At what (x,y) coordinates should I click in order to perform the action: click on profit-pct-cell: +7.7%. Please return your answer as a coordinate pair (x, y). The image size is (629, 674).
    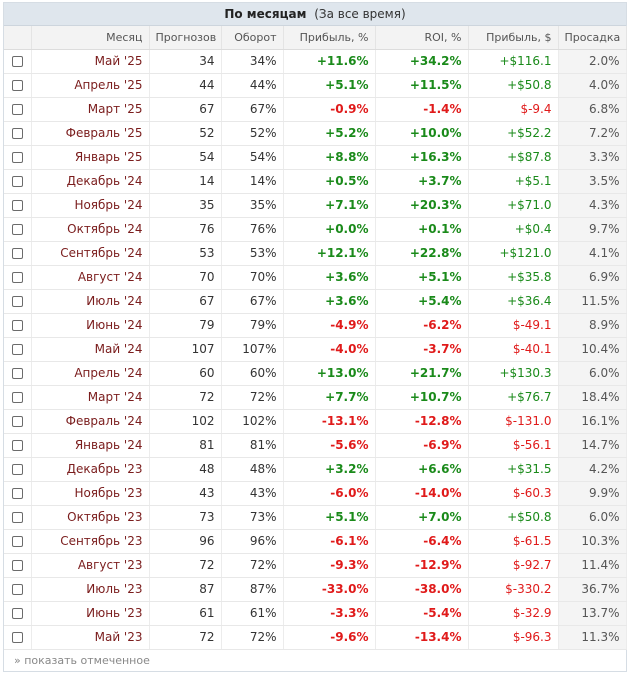
    Looking at the image, I should click on (329, 397).